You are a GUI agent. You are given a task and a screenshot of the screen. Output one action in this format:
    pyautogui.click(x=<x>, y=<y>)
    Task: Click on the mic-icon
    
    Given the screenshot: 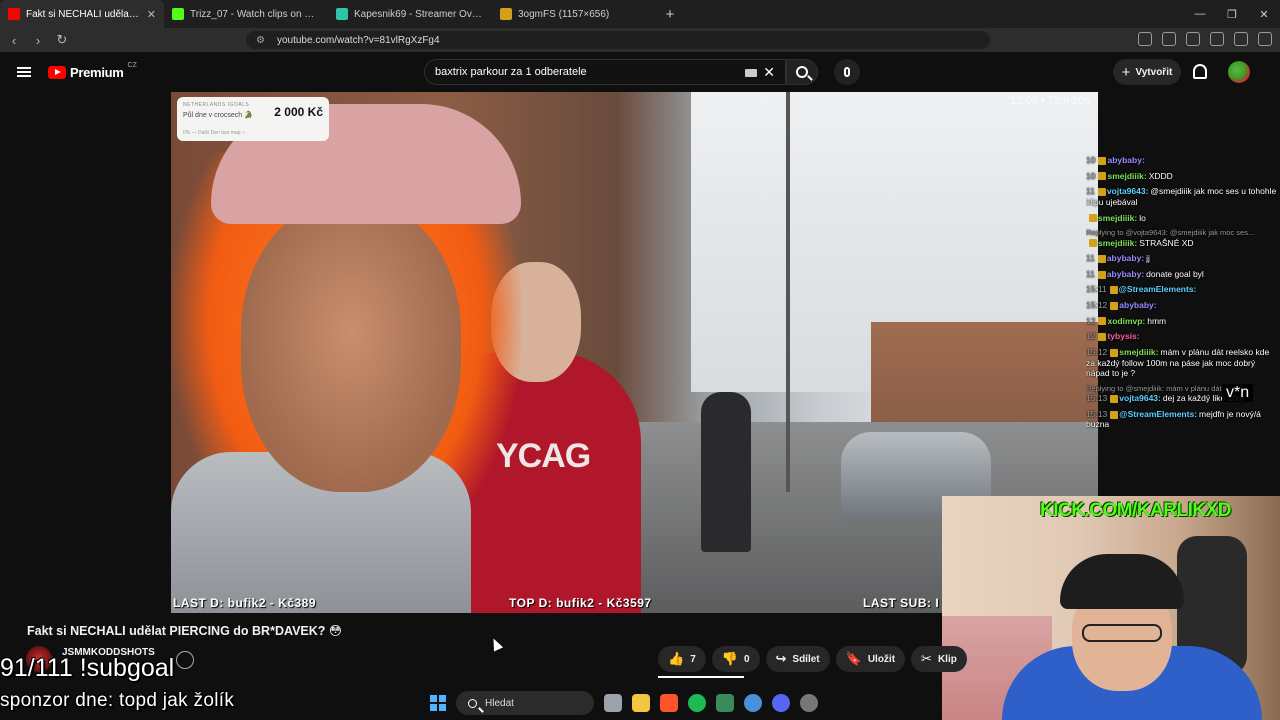 What is the action you would take?
    pyautogui.click(x=847, y=72)
    